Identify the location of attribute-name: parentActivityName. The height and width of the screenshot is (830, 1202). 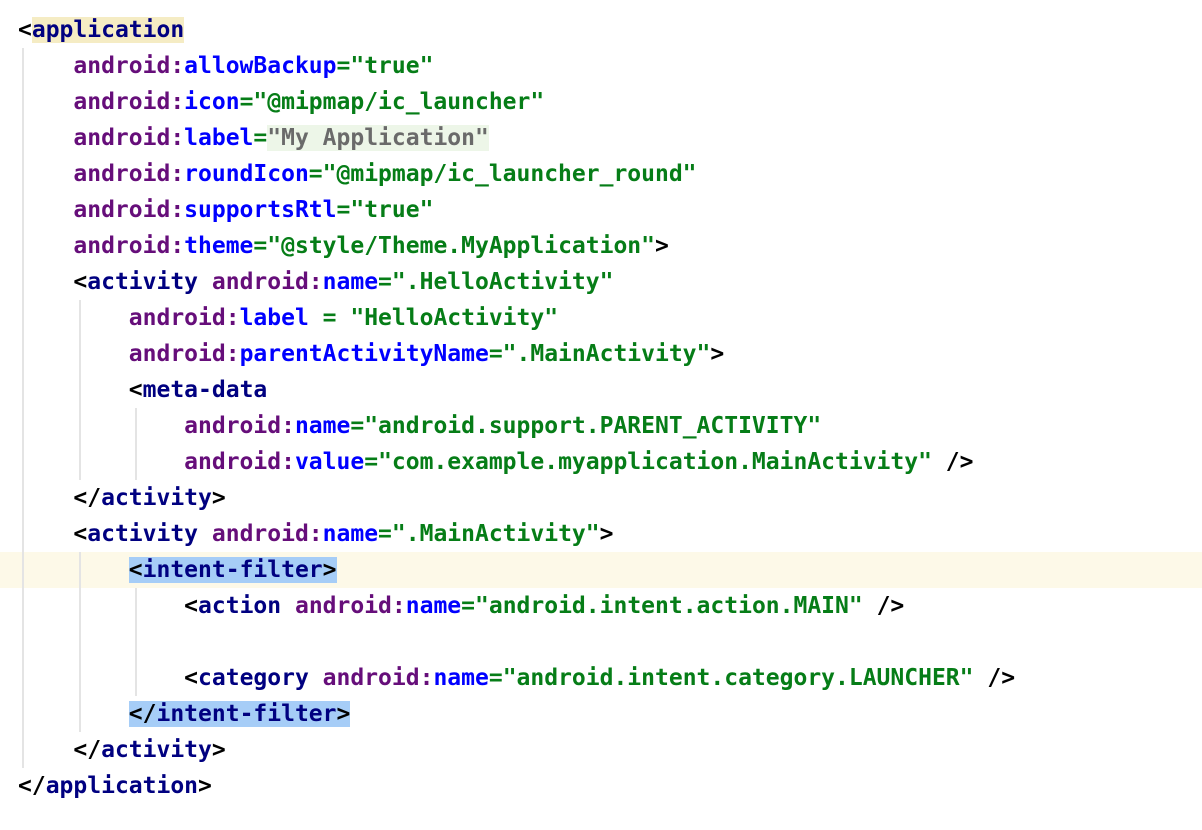
(364, 354).